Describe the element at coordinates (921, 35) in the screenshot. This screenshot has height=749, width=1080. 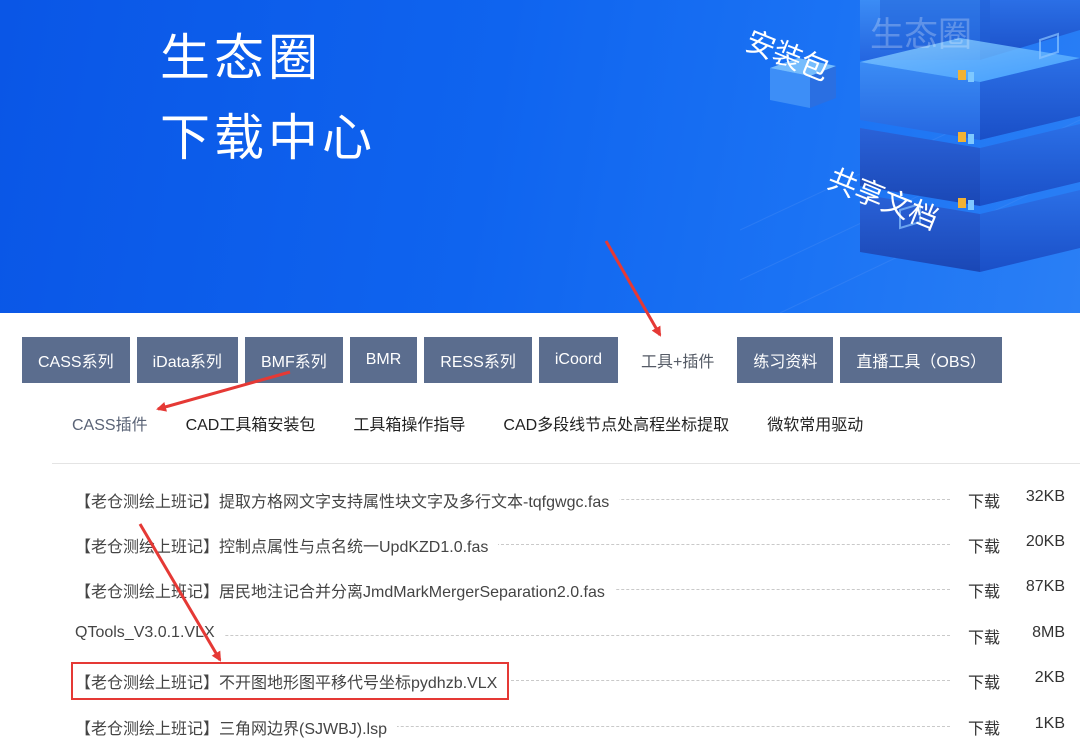
I see `banner-cube-label: 生态圈` at that location.